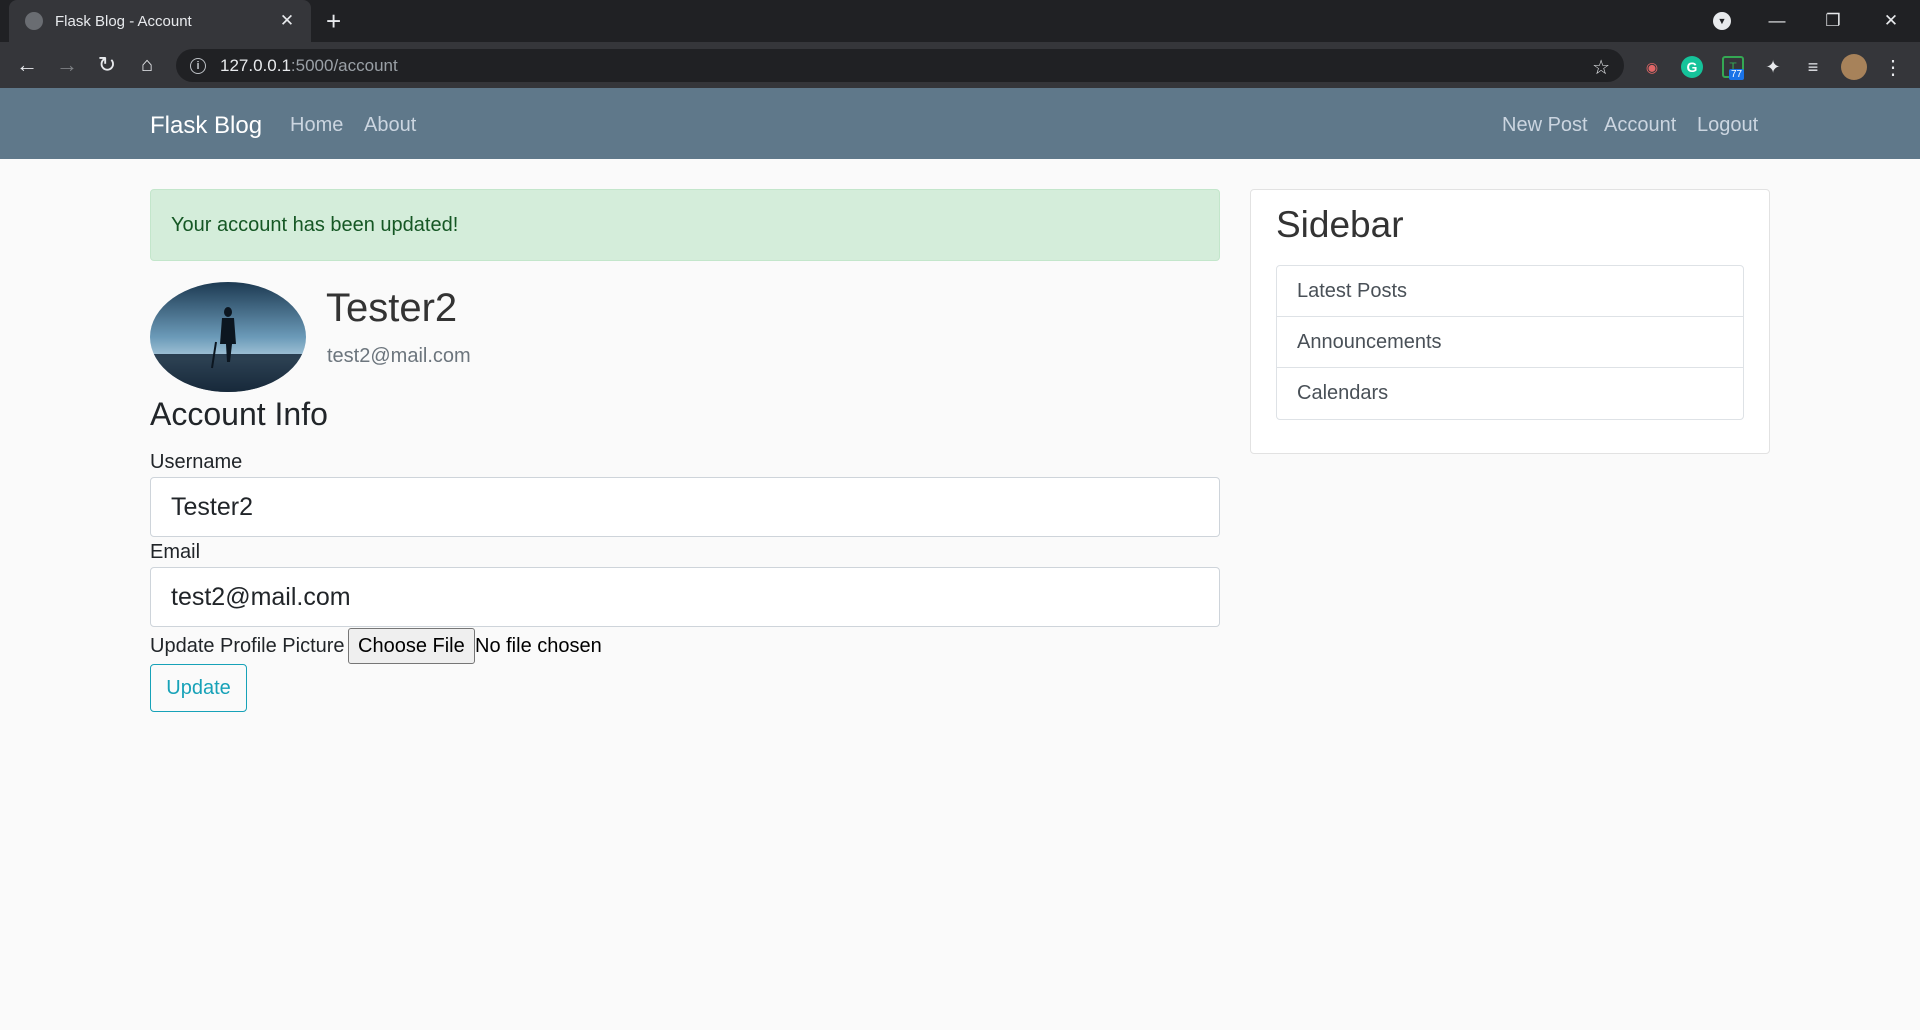 Image resolution: width=1920 pixels, height=1030 pixels. I want to click on account-email: test2@mail.com, so click(399, 356).